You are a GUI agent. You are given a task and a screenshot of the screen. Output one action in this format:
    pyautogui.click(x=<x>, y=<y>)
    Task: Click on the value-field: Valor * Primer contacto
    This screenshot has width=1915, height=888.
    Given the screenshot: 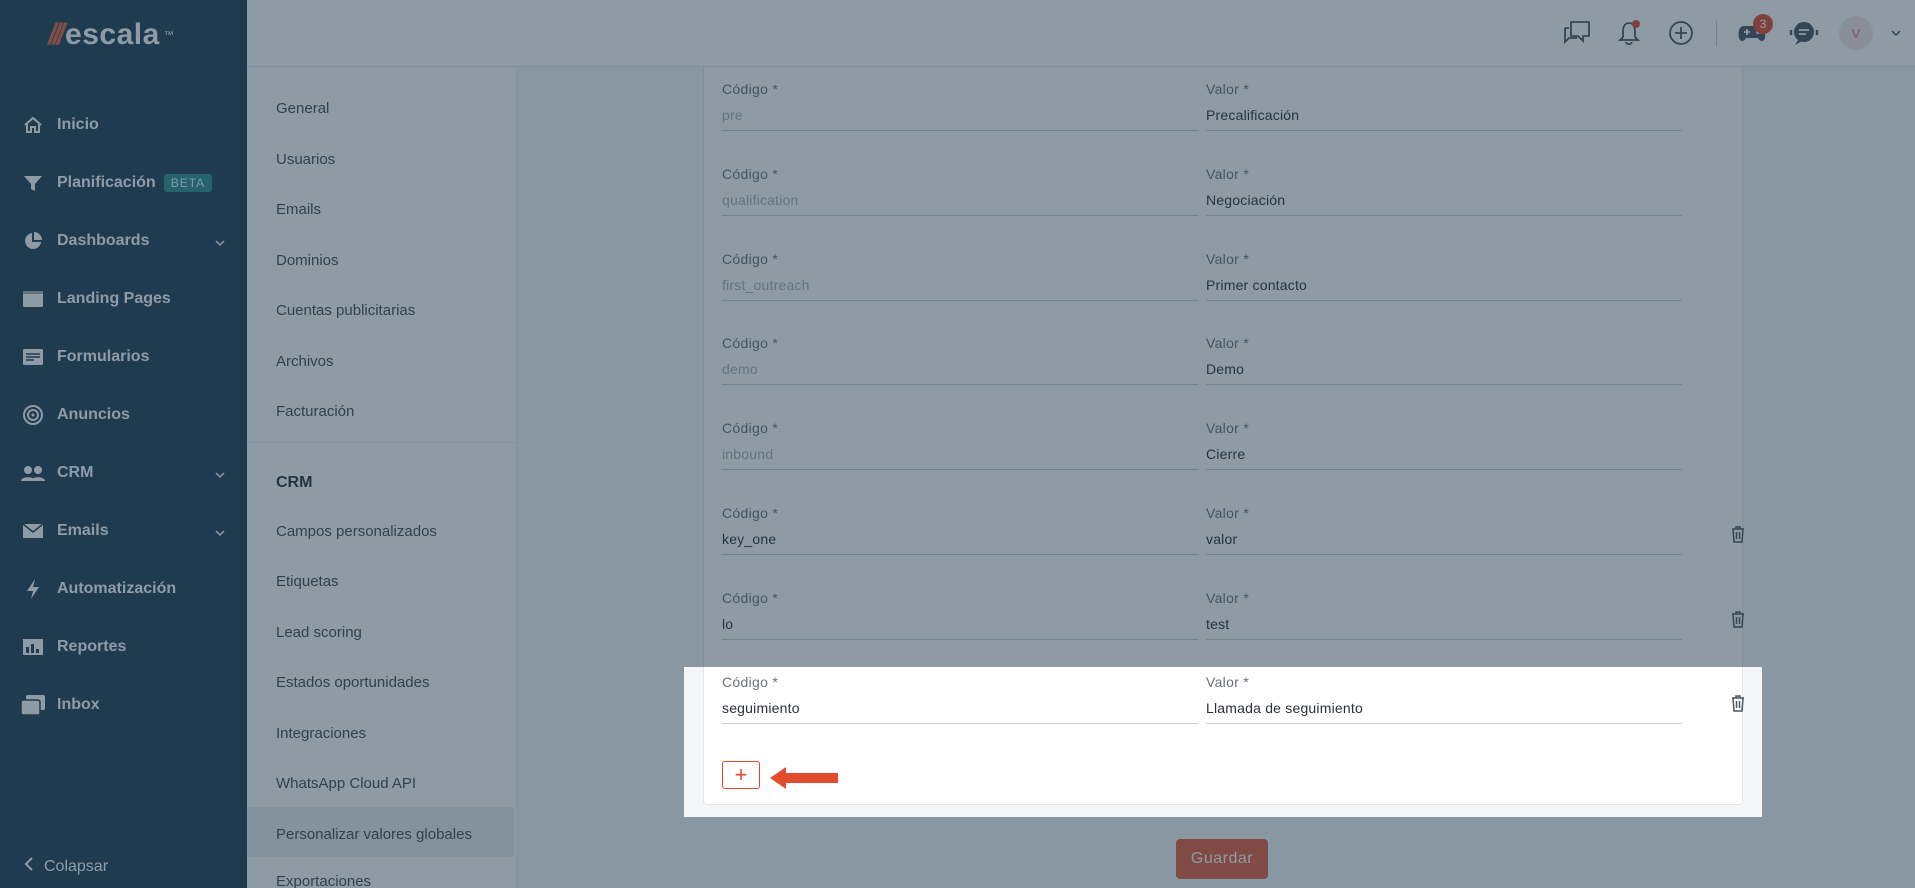 What is the action you would take?
    pyautogui.click(x=1444, y=276)
    